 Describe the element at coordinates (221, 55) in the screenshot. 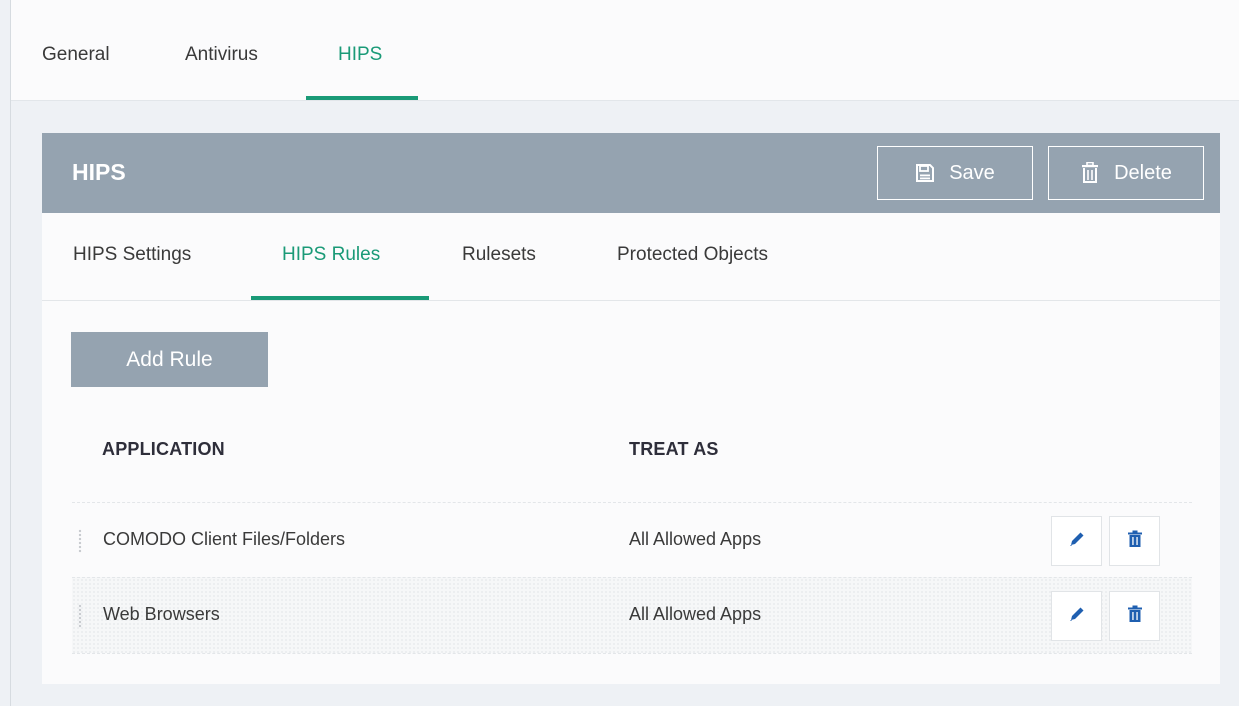

I see `tab-antivirus: Antivirus` at that location.